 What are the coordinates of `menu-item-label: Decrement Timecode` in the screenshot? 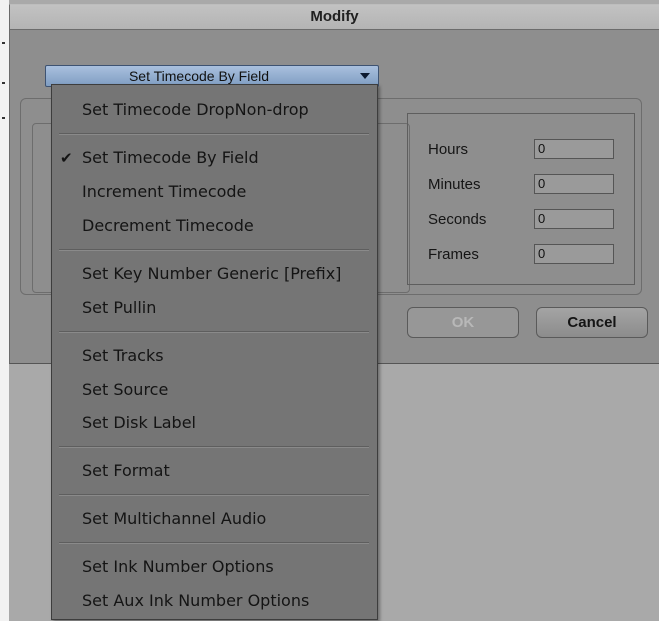 It's located at (168, 225).